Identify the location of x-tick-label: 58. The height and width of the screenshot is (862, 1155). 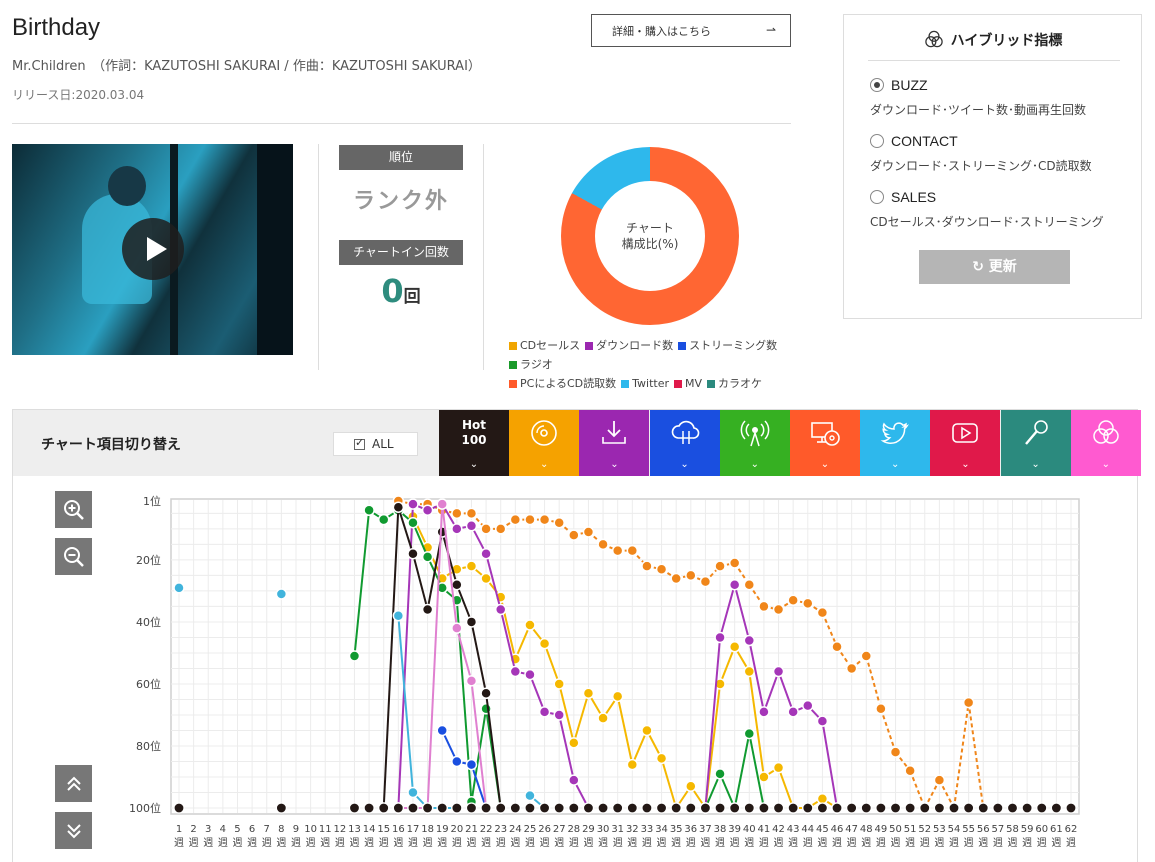
(1012, 829).